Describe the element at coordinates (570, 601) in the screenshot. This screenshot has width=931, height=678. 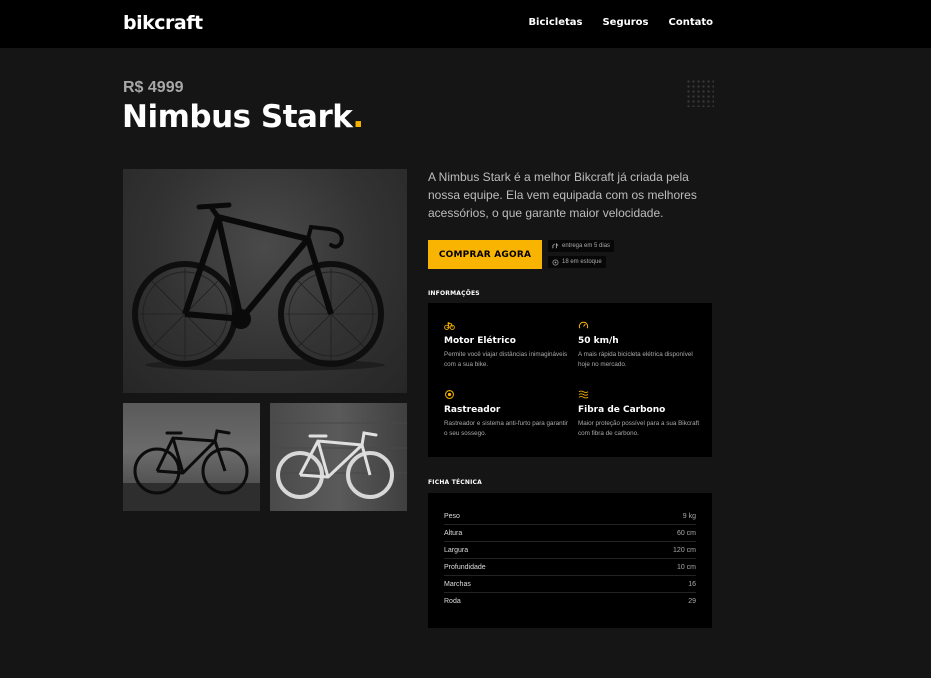
I see `spec-row: Roda 29` at that location.